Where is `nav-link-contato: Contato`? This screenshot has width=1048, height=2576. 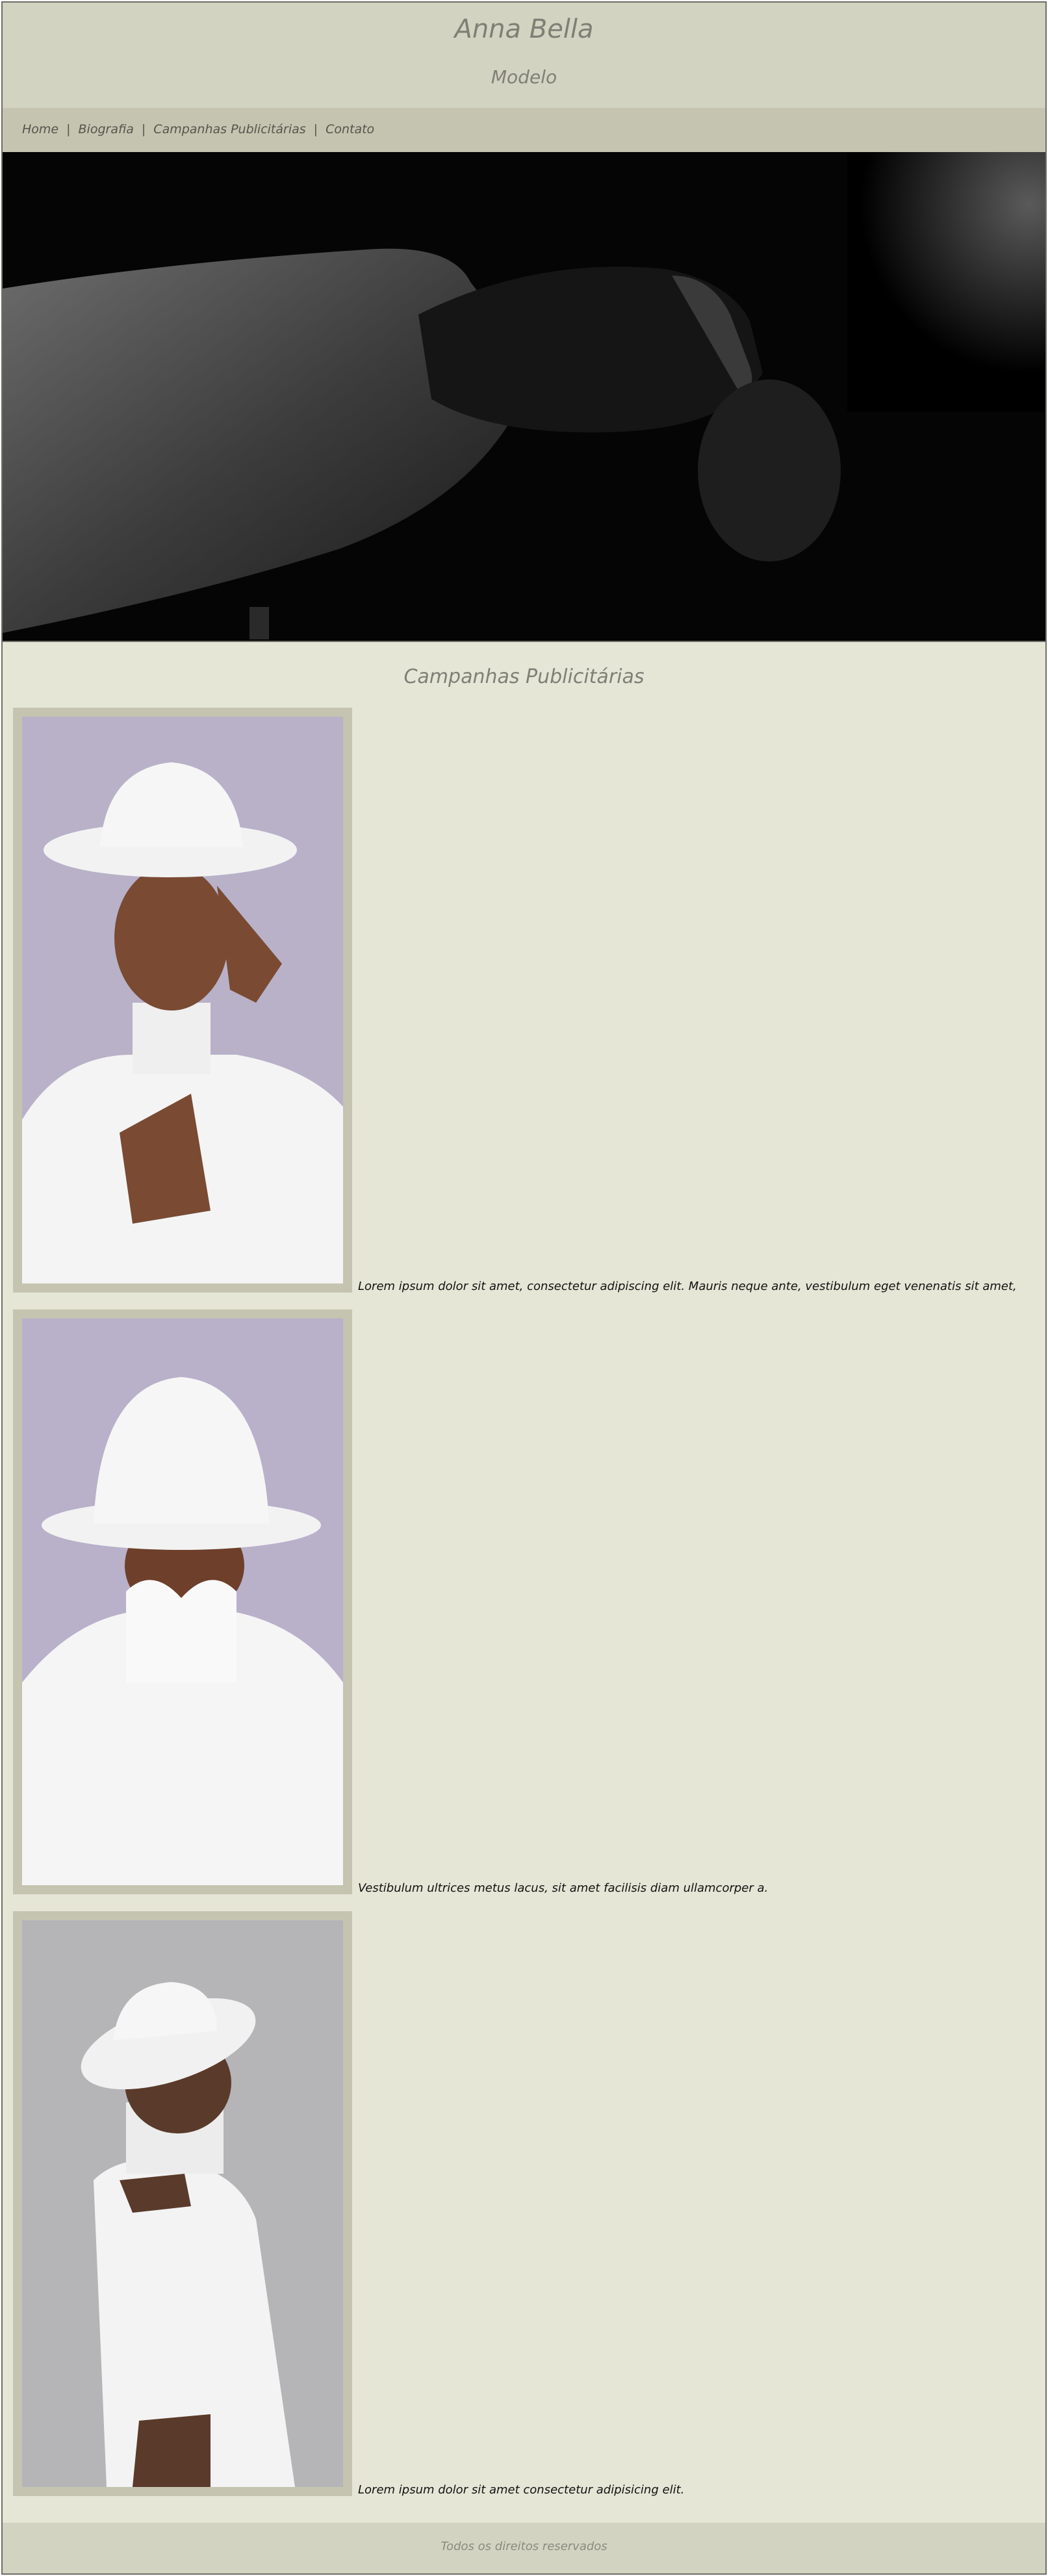 nav-link-contato: Contato is located at coordinates (350, 129).